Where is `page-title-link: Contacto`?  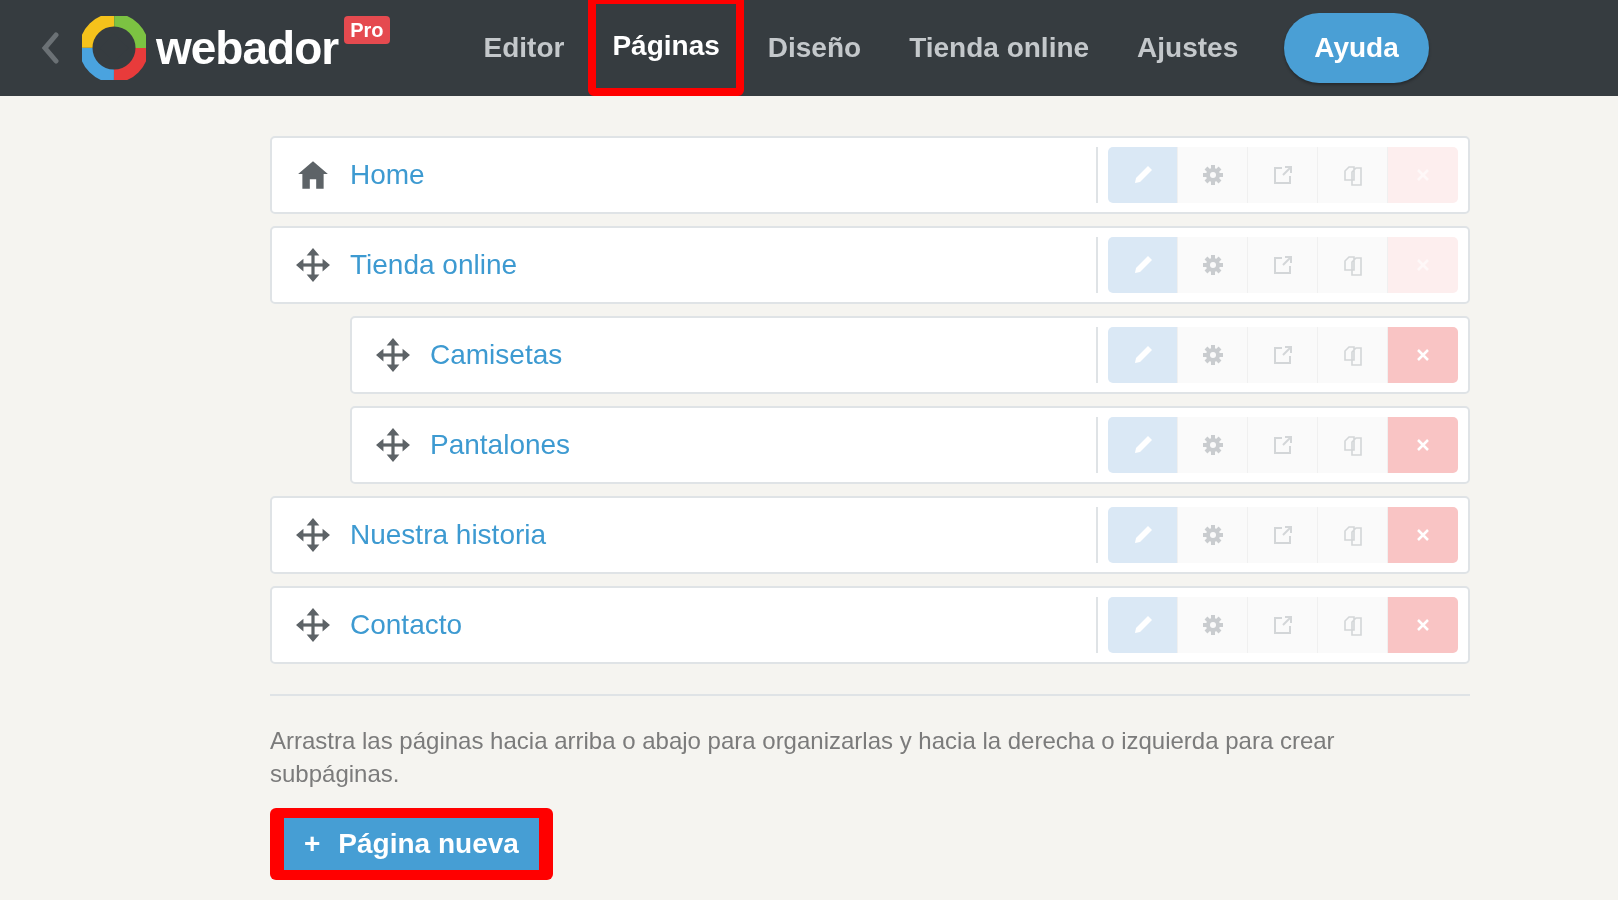 page-title-link: Contacto is located at coordinates (406, 625).